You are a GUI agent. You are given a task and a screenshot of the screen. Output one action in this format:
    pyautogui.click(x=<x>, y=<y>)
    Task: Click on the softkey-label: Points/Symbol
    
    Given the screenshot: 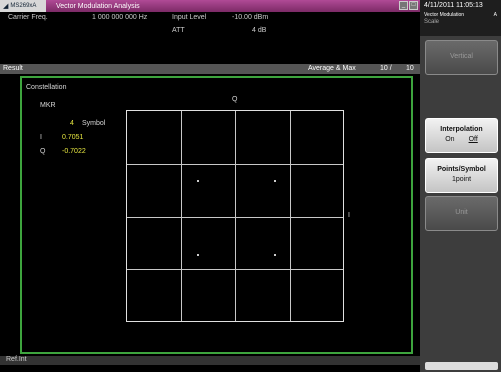 What is the action you would take?
    pyautogui.click(x=461, y=169)
    